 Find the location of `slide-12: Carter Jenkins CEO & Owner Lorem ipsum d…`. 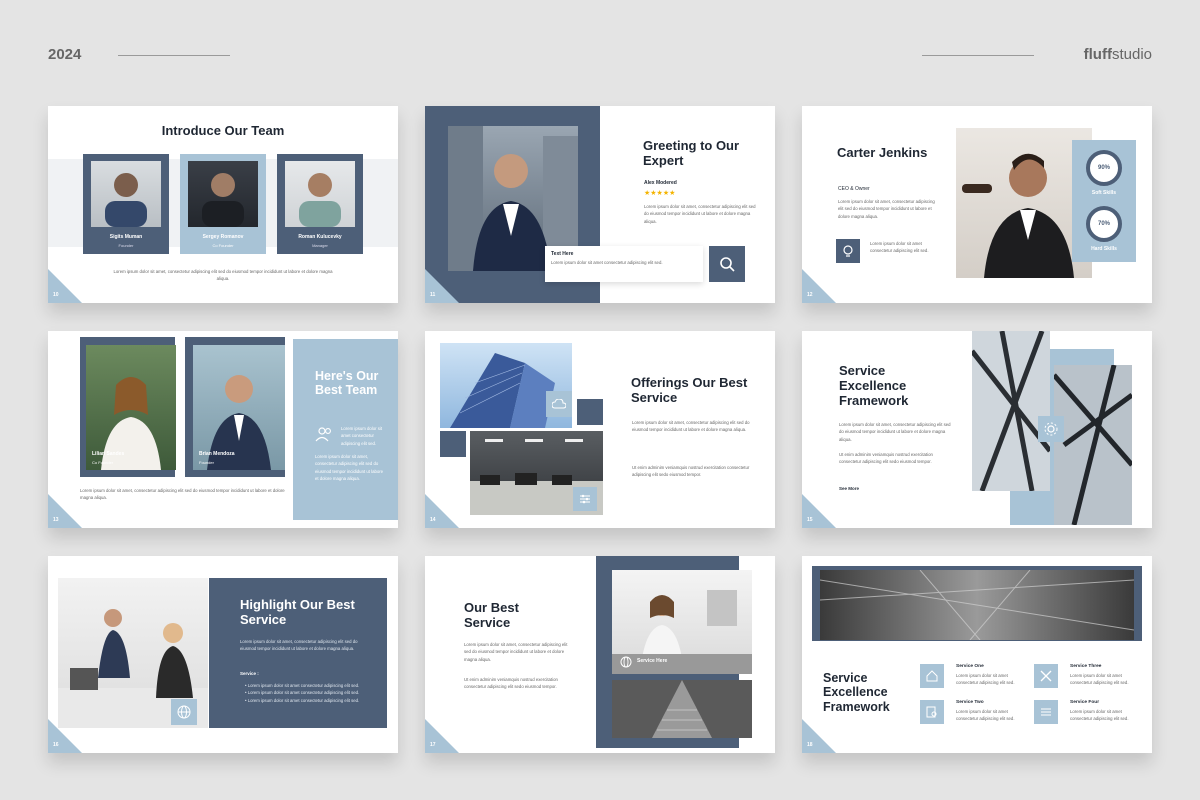

slide-12: Carter Jenkins CEO & Owner Lorem ipsum d… is located at coordinates (977, 204).